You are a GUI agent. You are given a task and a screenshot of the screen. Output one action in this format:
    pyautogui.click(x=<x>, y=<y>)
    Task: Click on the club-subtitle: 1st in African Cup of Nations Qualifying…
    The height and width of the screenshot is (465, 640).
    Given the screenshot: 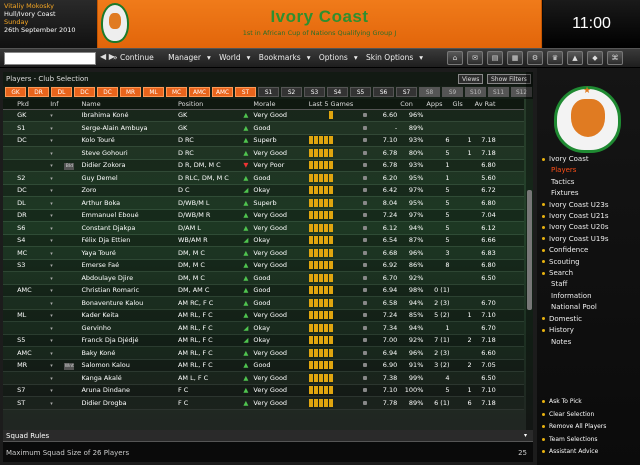 What is the action you would take?
    pyautogui.click(x=319, y=33)
    